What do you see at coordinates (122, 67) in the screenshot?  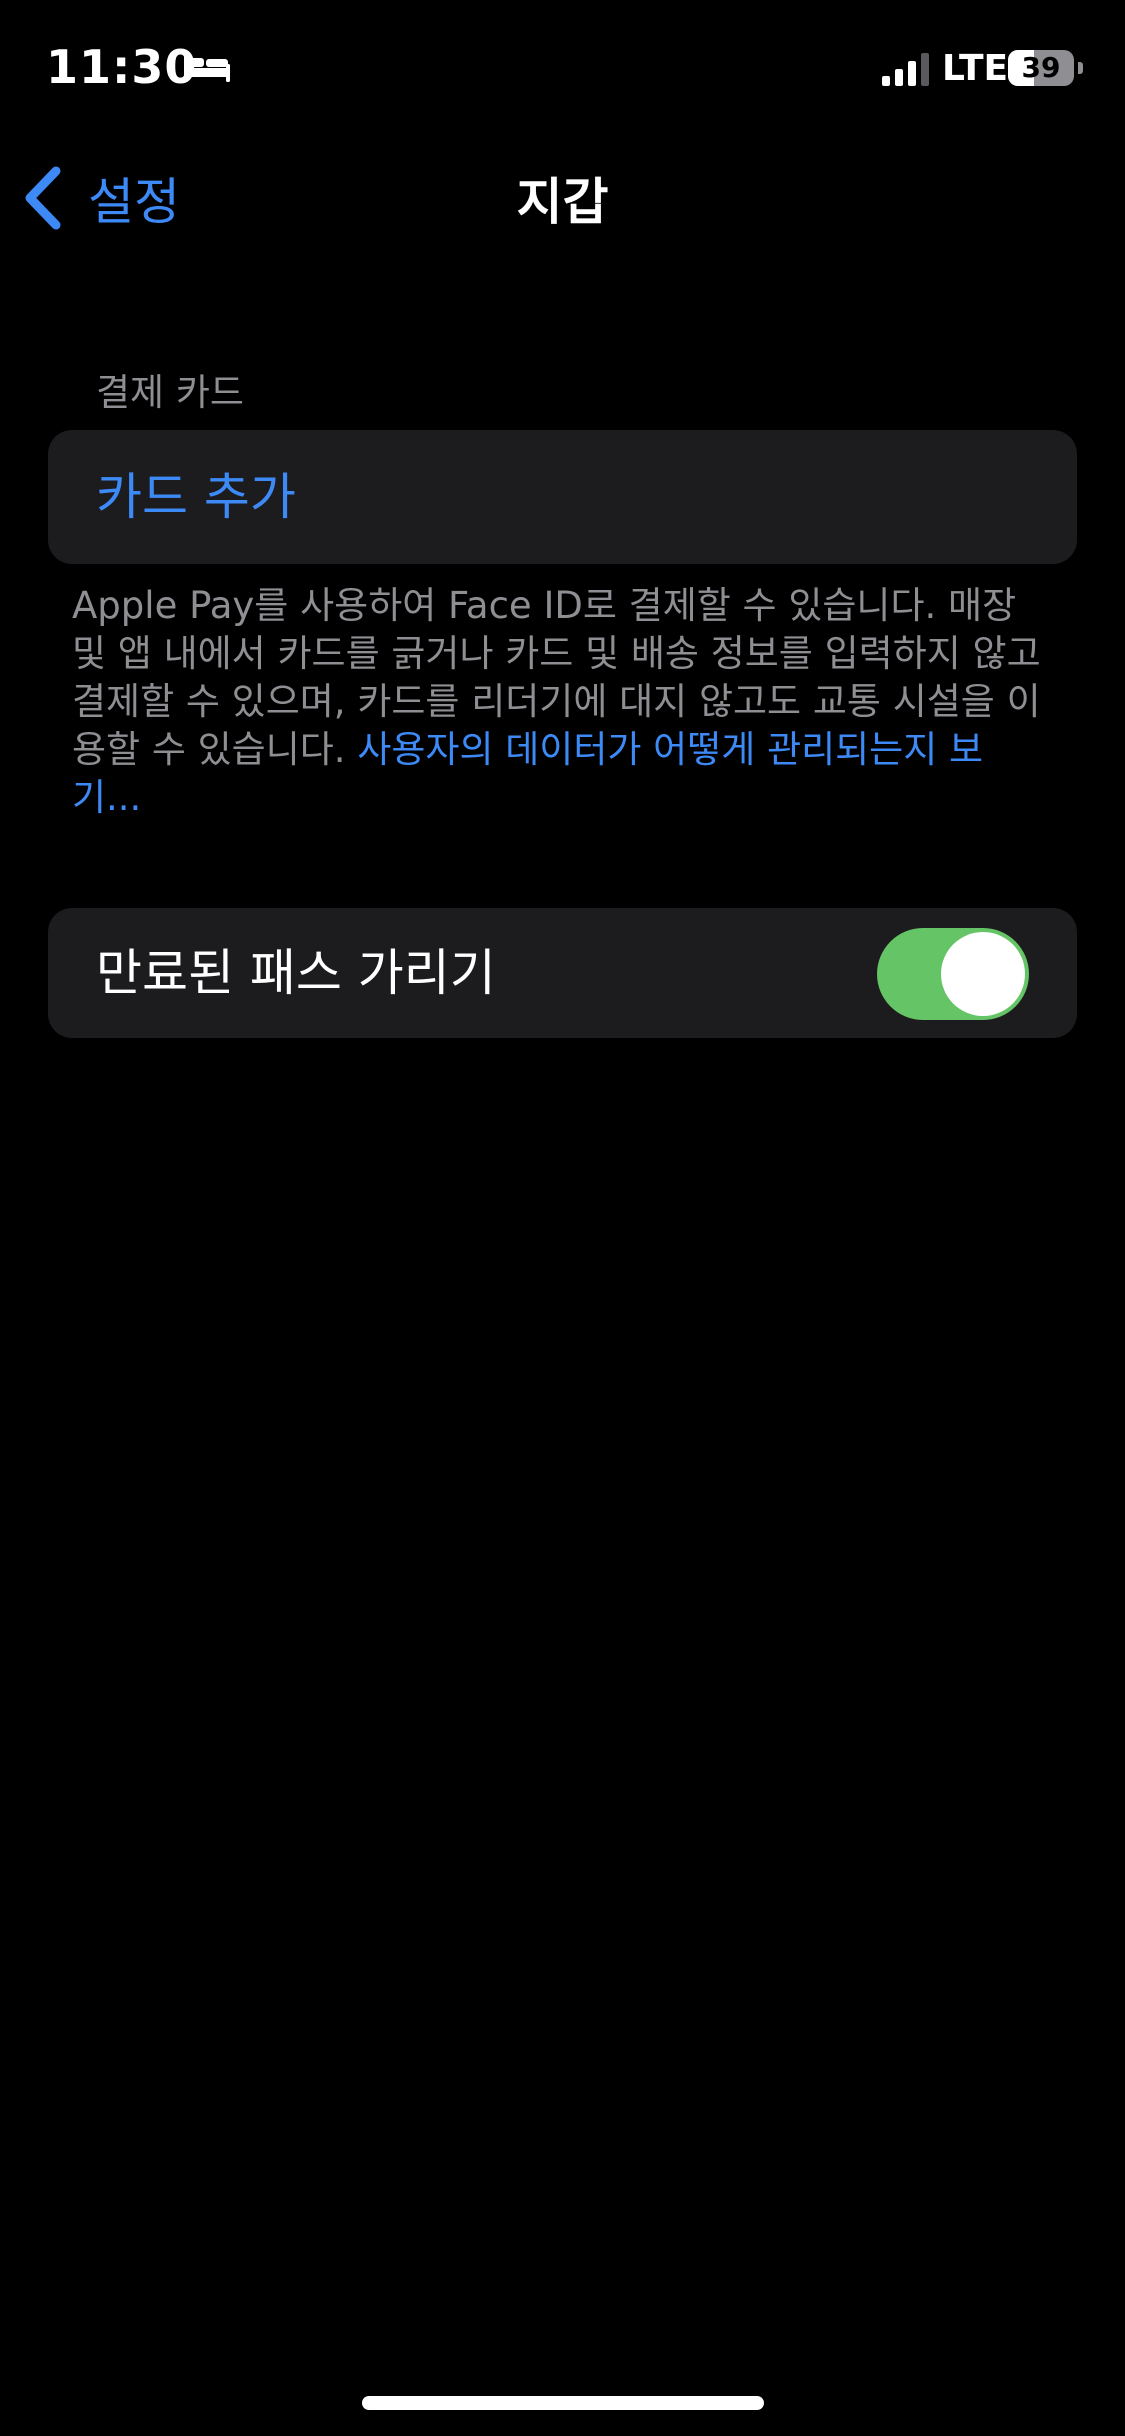 I see `status-time: 11:30` at bounding box center [122, 67].